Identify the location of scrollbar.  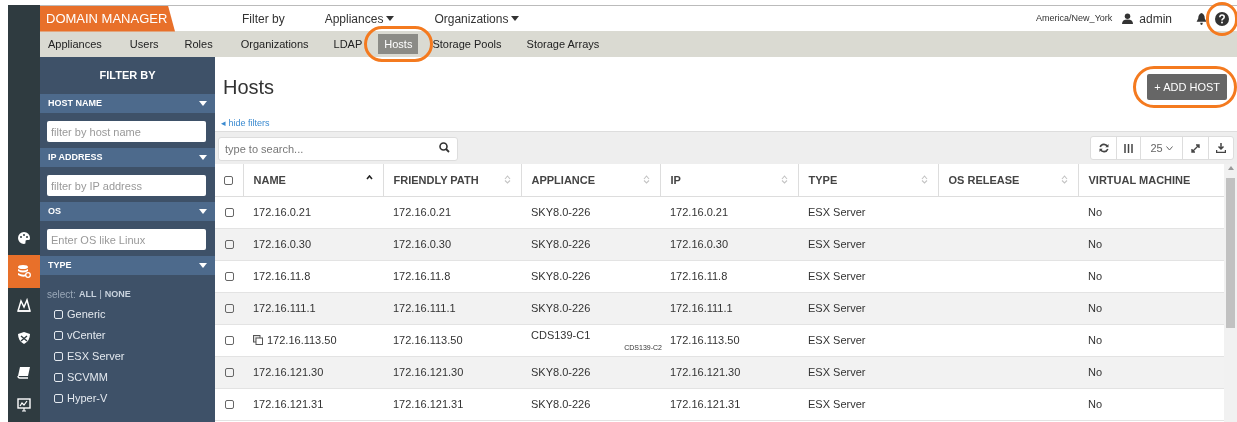
(1230, 293).